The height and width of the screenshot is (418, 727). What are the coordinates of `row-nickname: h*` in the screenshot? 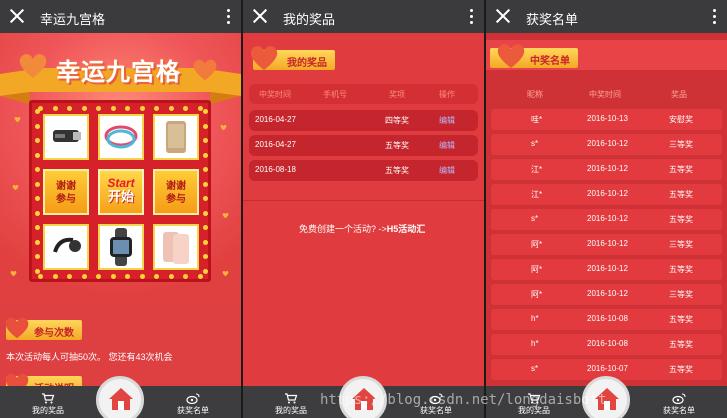 It's located at (535, 318).